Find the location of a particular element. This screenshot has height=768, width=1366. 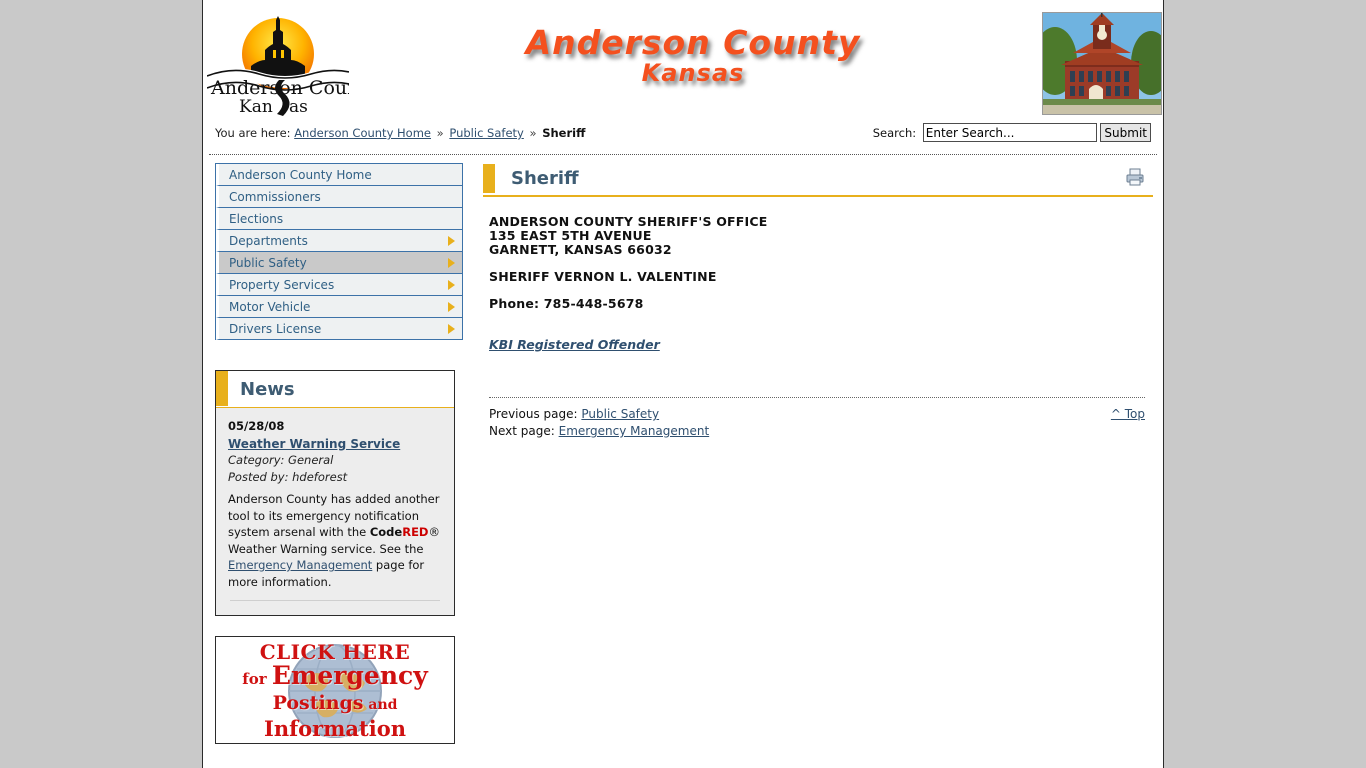

breadcrumb-item-home: Anderson County Home is located at coordinates (362, 133).